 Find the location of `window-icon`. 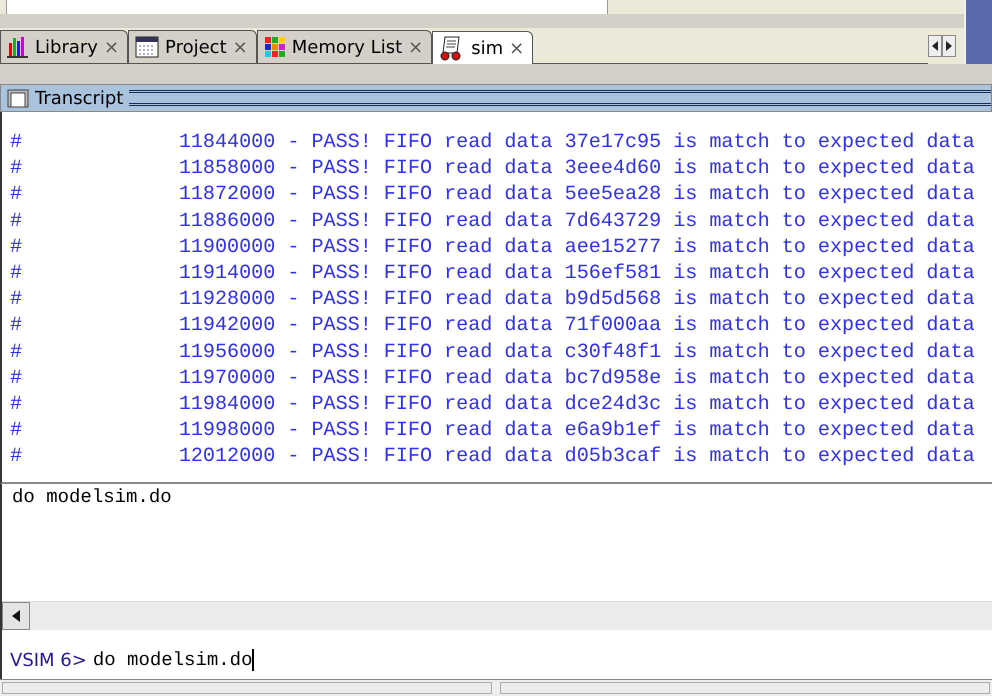

window-icon is located at coordinates (18, 98).